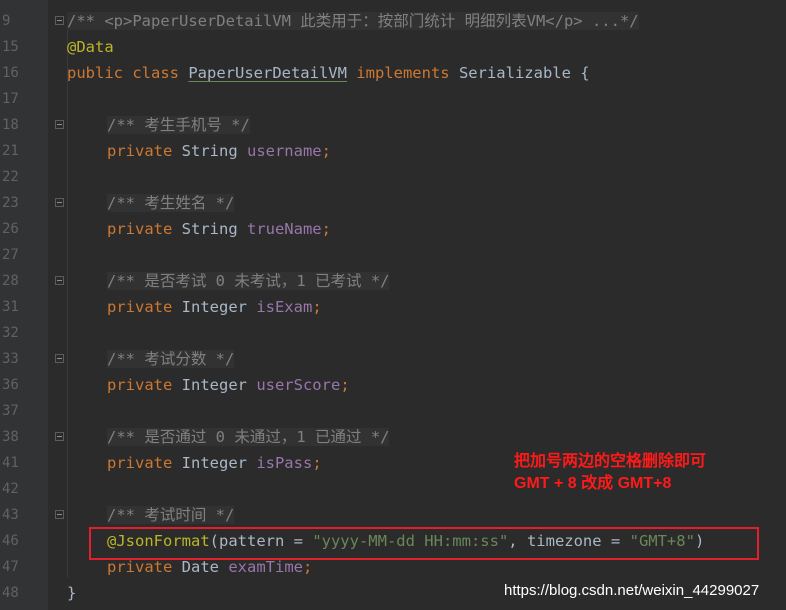  I want to click on line-number: 26, so click(10, 229).